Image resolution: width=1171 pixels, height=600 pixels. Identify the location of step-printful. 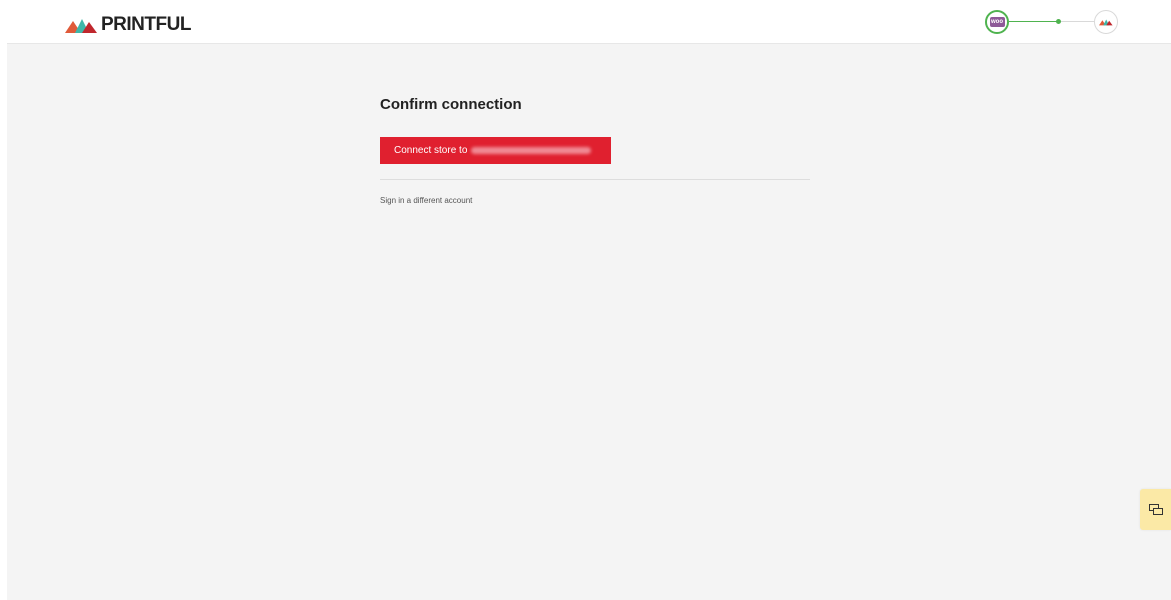
(1106, 22).